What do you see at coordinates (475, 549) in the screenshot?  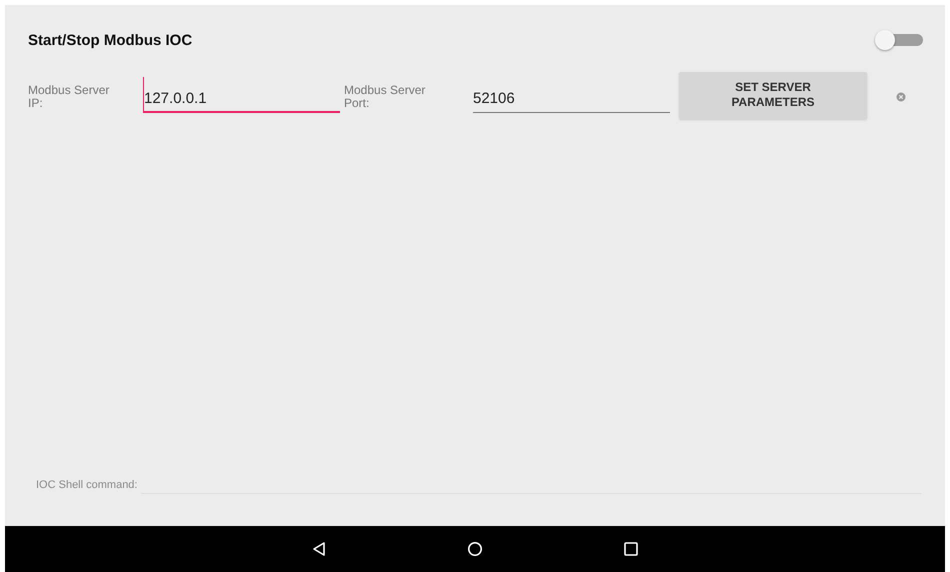 I see `home-icon` at bounding box center [475, 549].